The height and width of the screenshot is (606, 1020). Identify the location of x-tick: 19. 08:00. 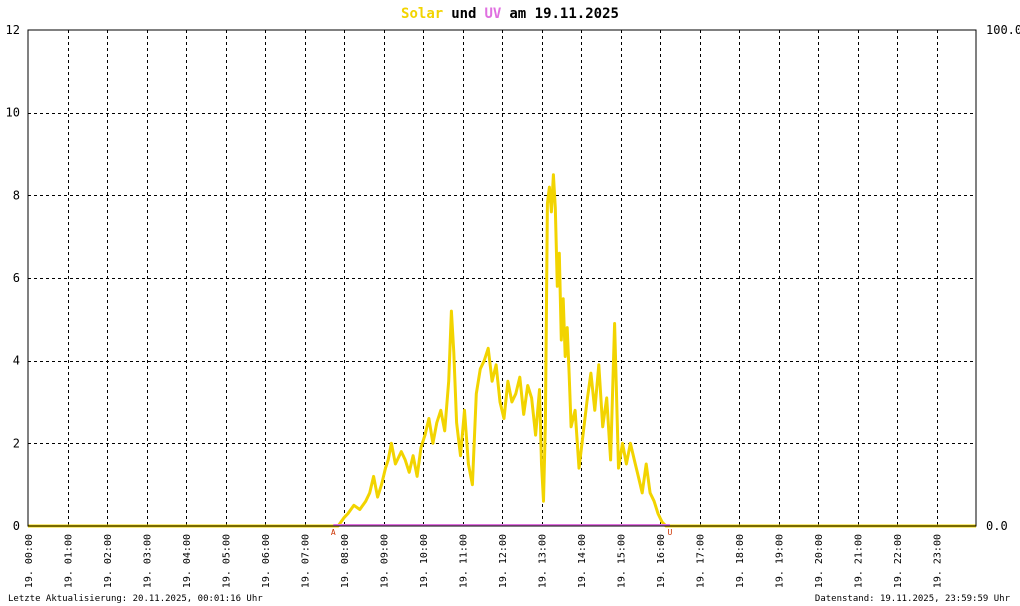
(345, 561).